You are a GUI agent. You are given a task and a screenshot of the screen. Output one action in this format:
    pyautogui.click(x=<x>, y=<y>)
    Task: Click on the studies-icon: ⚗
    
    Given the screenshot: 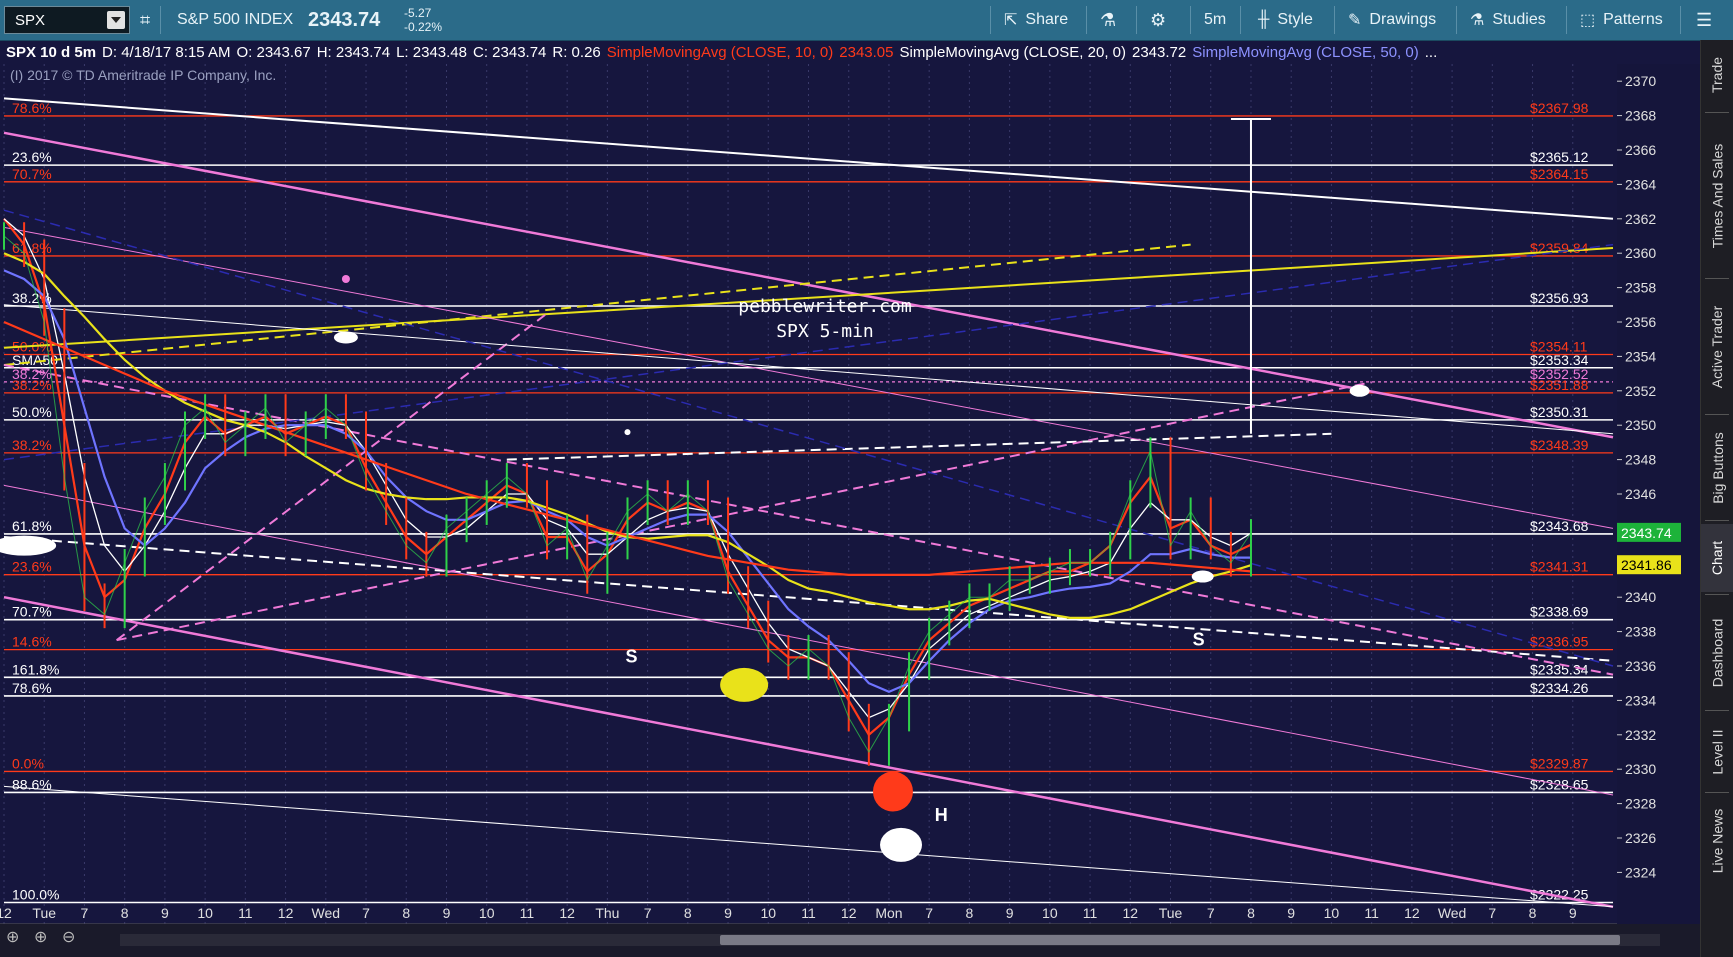 What is the action you would take?
    pyautogui.click(x=1477, y=20)
    